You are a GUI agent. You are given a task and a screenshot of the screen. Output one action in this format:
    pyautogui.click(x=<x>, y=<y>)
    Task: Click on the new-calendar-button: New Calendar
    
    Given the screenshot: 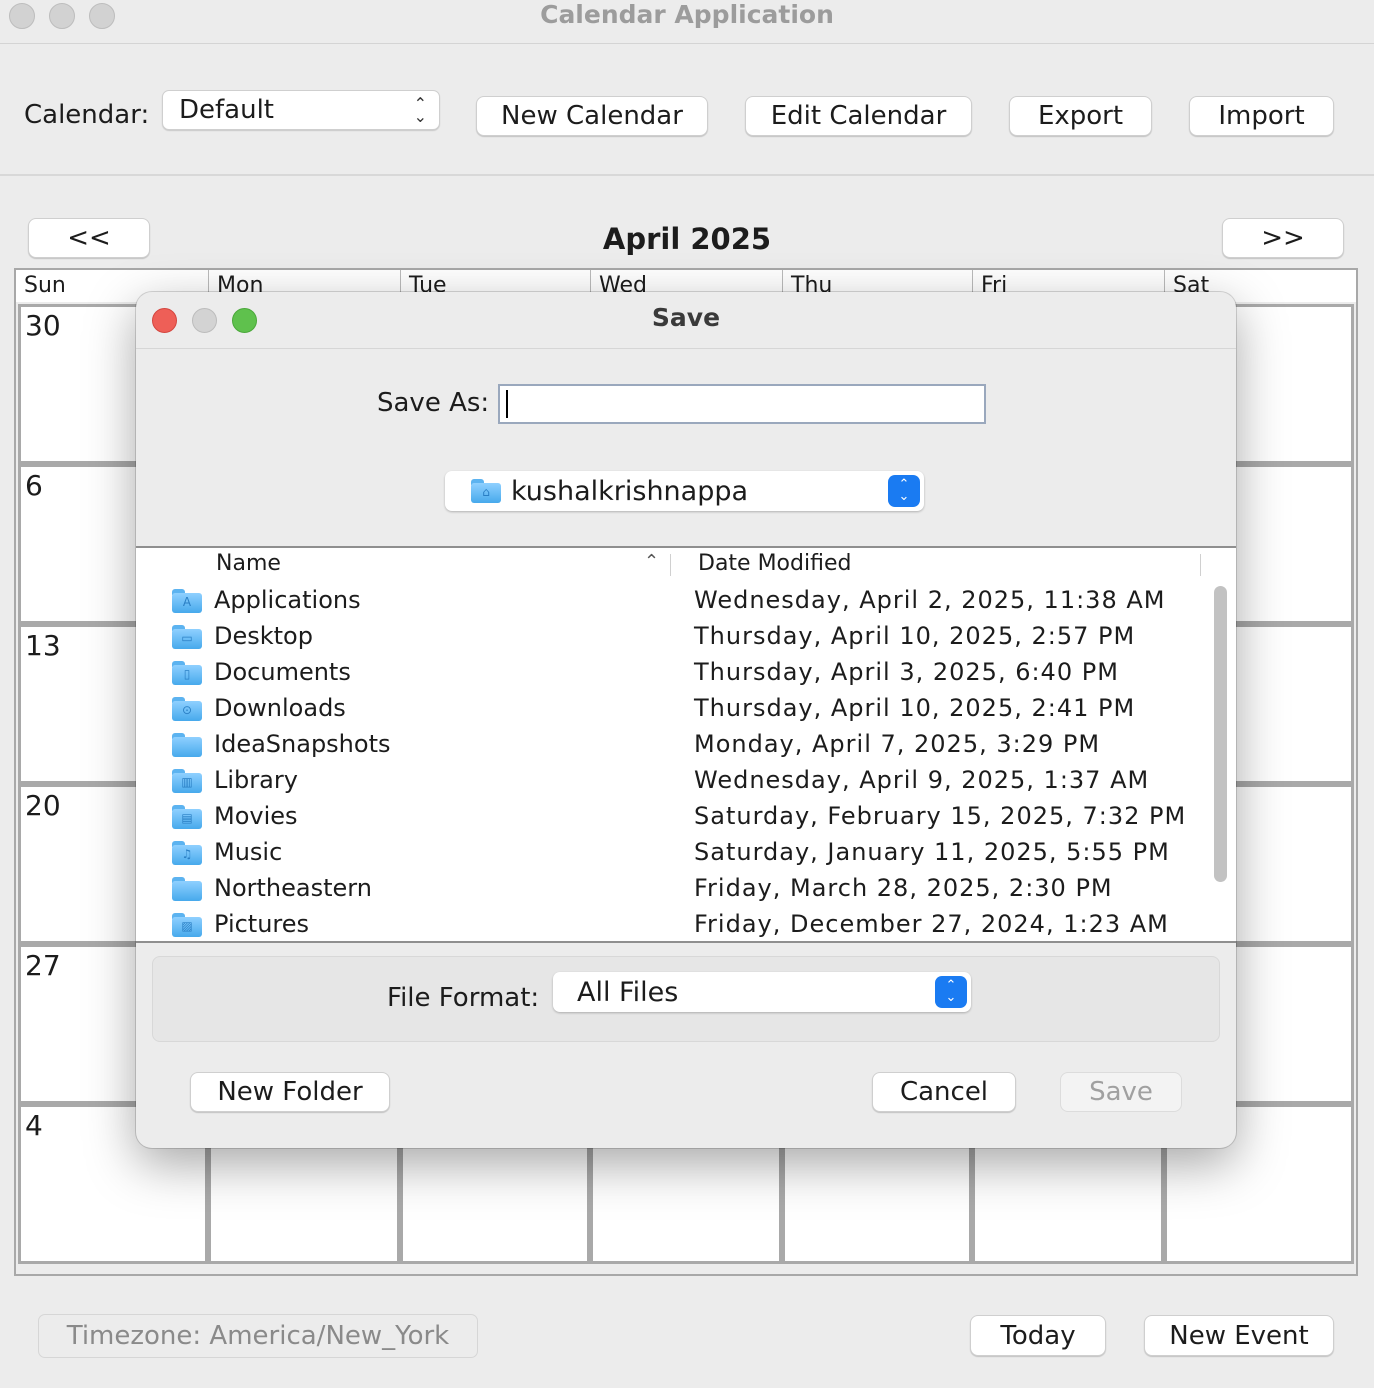 What is the action you would take?
    pyautogui.click(x=592, y=116)
    